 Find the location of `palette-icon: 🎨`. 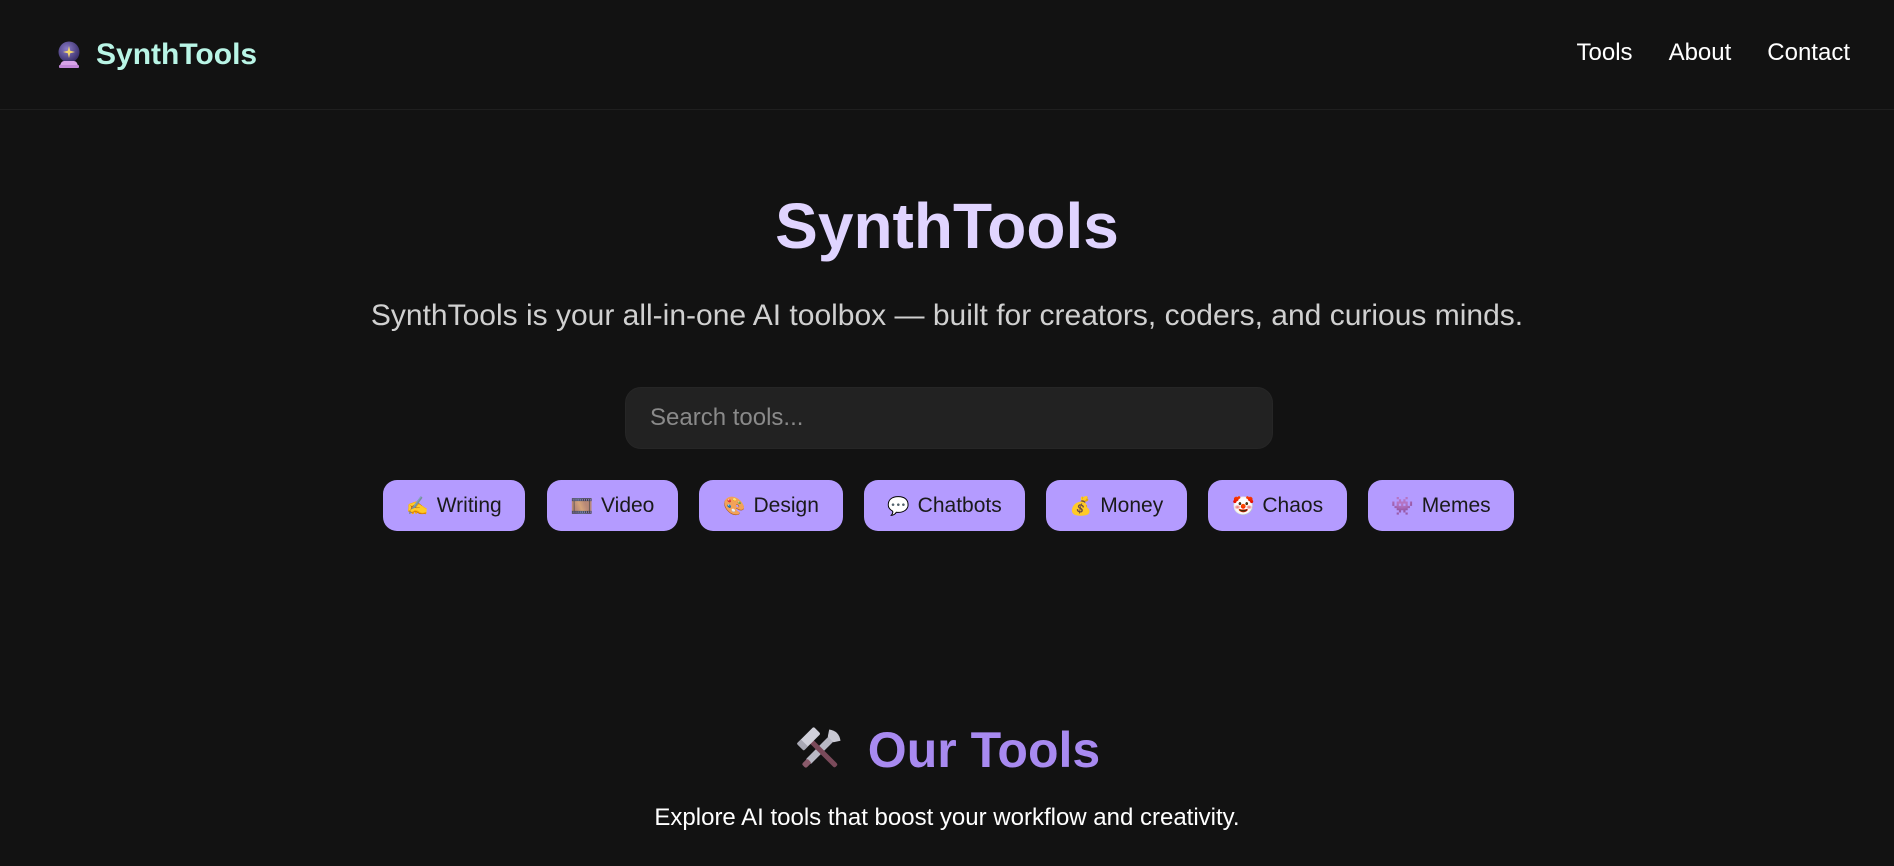

palette-icon: 🎨 is located at coordinates (734, 505).